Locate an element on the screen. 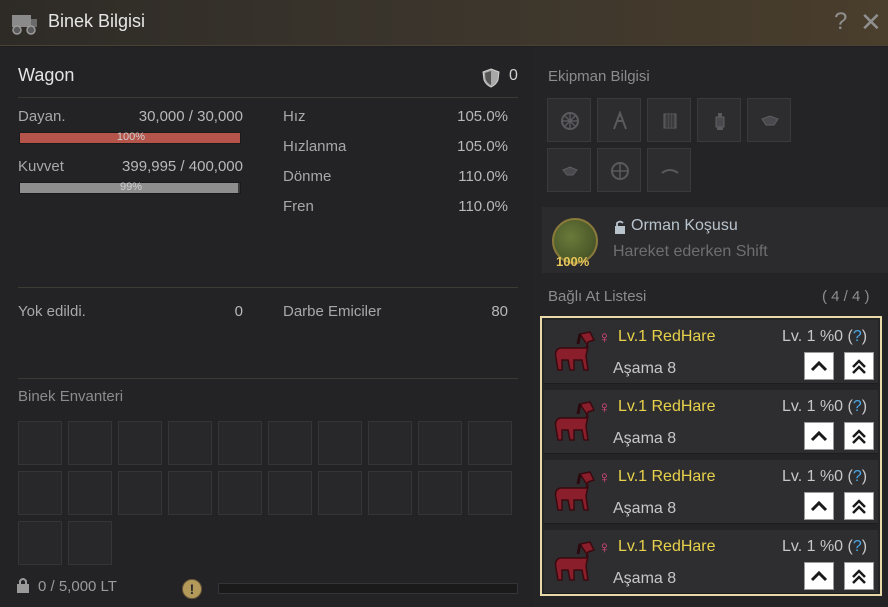 The image size is (888, 607). equipment-slot-armor is located at coordinates (669, 120).